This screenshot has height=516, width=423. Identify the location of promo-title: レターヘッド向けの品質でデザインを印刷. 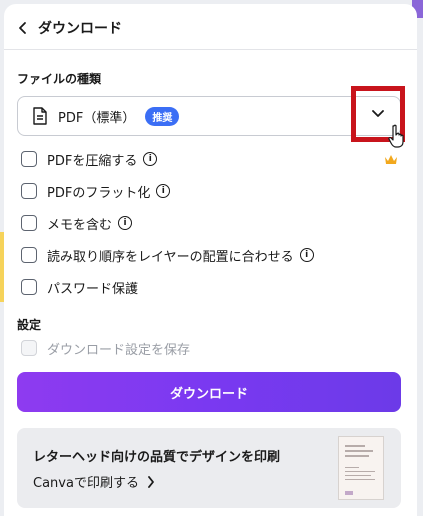
(157, 457).